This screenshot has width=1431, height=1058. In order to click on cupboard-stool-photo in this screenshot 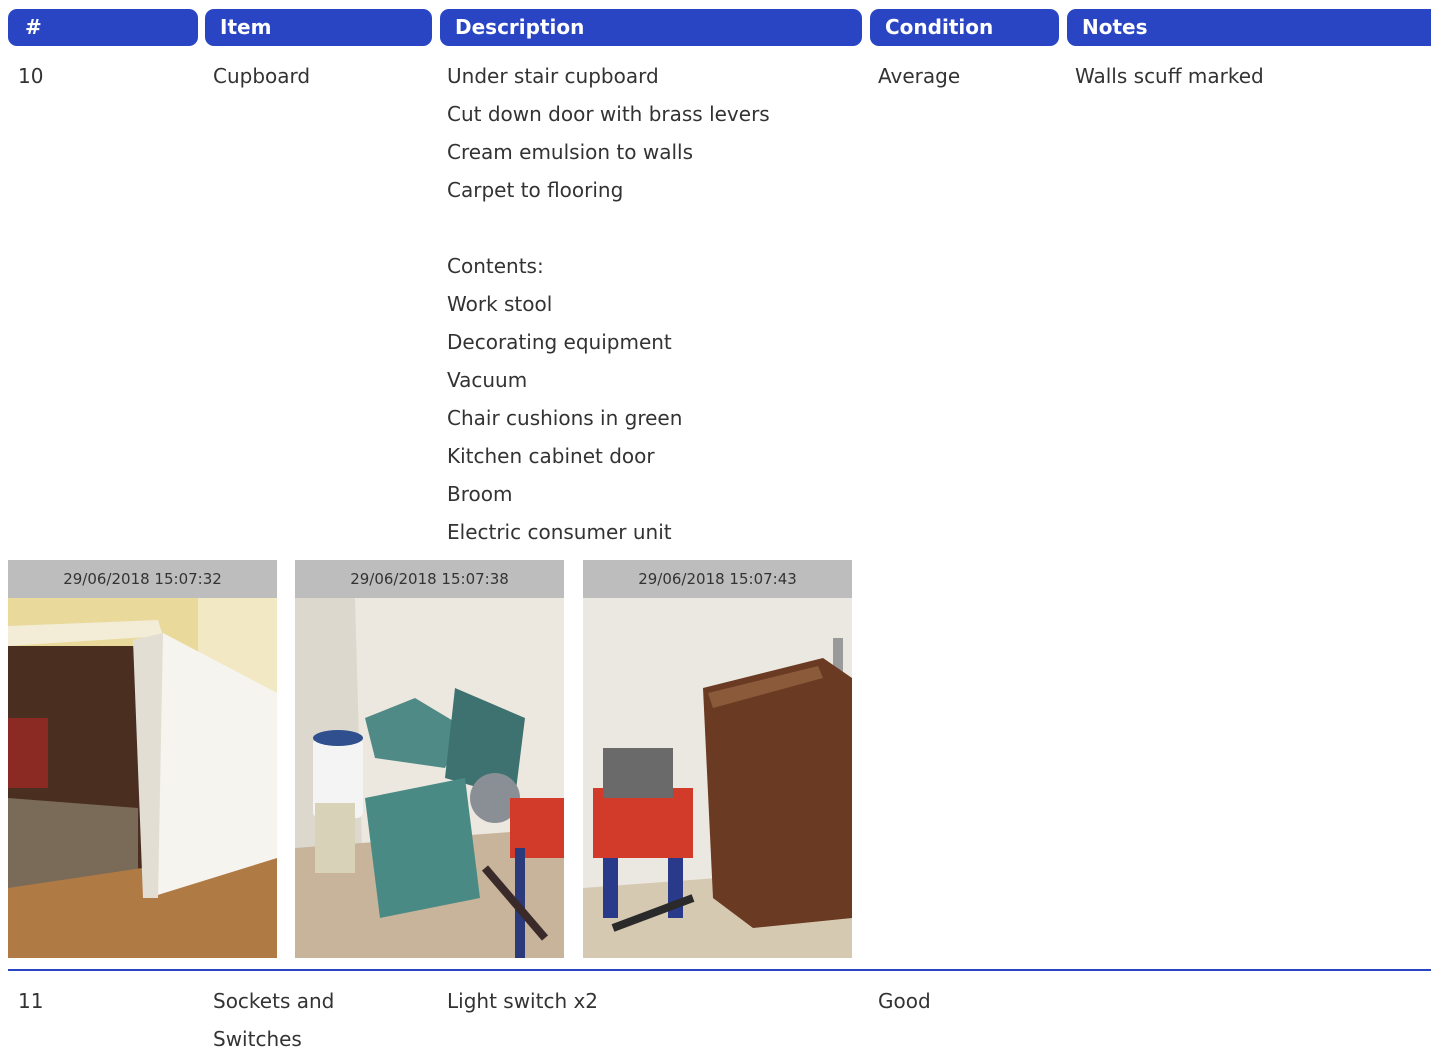, I will do `click(717, 778)`.